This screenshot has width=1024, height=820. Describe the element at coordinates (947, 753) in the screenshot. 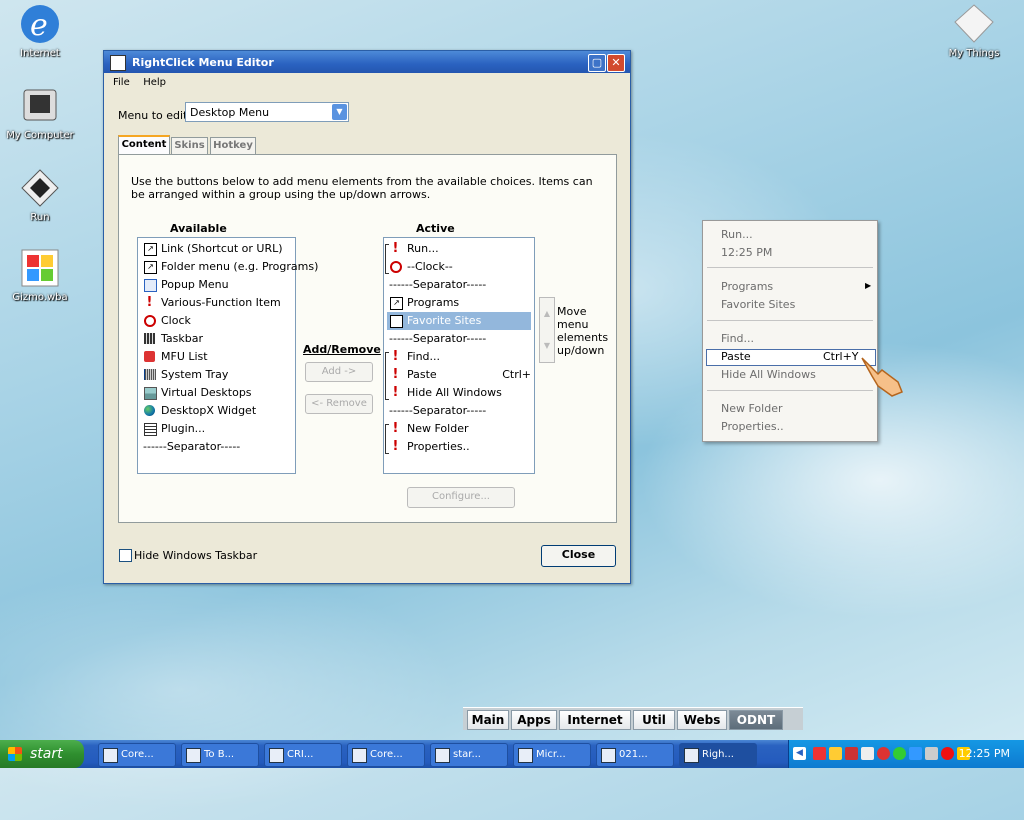

I see `tray-ati-icon` at that location.